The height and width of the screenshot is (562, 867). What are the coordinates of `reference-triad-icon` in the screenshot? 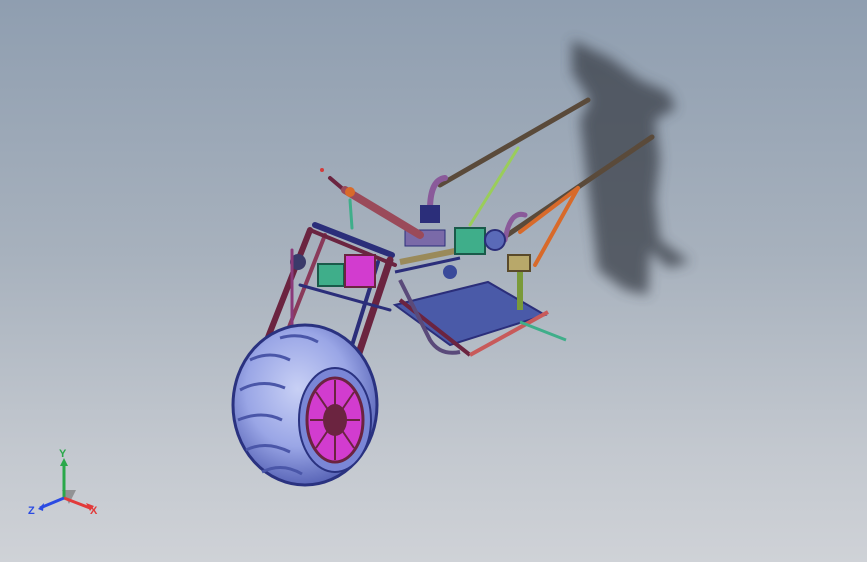 It's located at (66, 484).